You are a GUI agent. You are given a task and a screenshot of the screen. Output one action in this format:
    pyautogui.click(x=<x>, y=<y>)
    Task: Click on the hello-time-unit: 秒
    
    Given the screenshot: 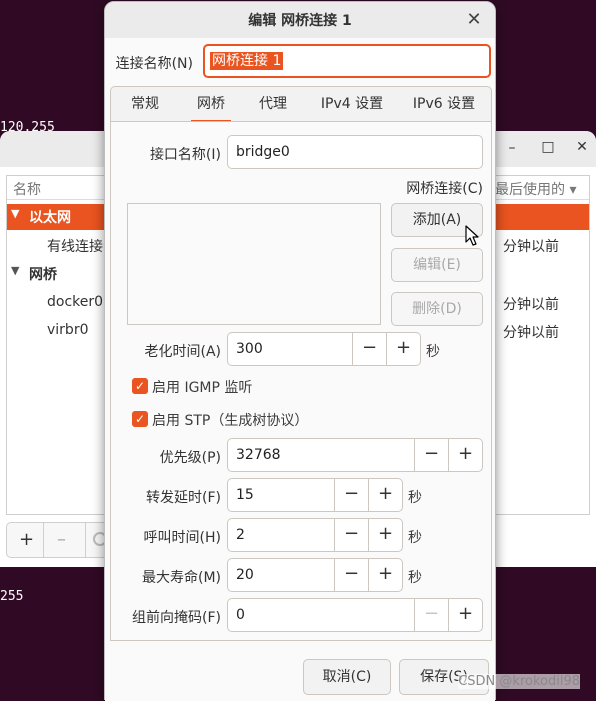 What is the action you would take?
    pyautogui.click(x=415, y=538)
    